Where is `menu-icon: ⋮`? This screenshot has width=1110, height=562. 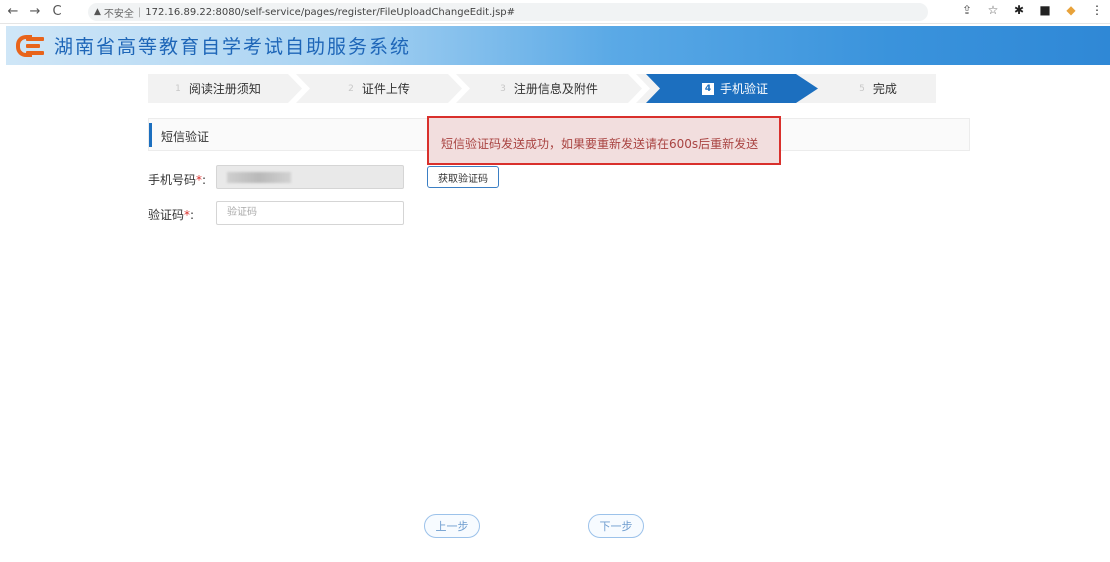
menu-icon: ⋮ is located at coordinates (1097, 10).